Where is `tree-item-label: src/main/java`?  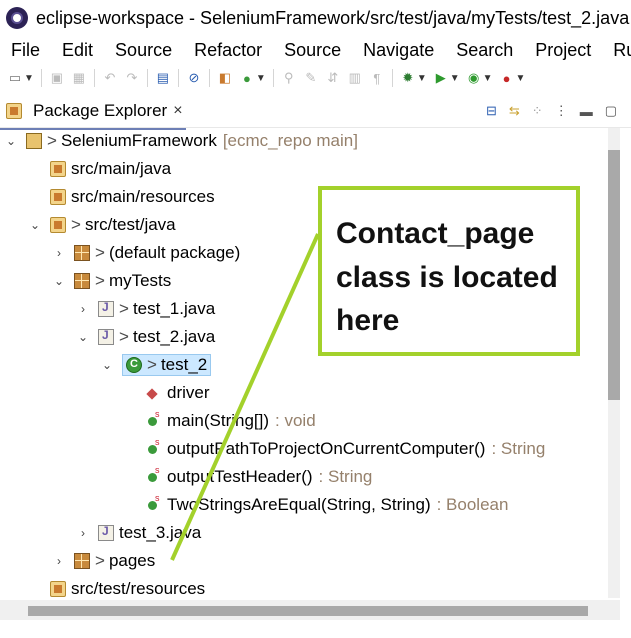 tree-item-label: src/main/java is located at coordinates (121, 168).